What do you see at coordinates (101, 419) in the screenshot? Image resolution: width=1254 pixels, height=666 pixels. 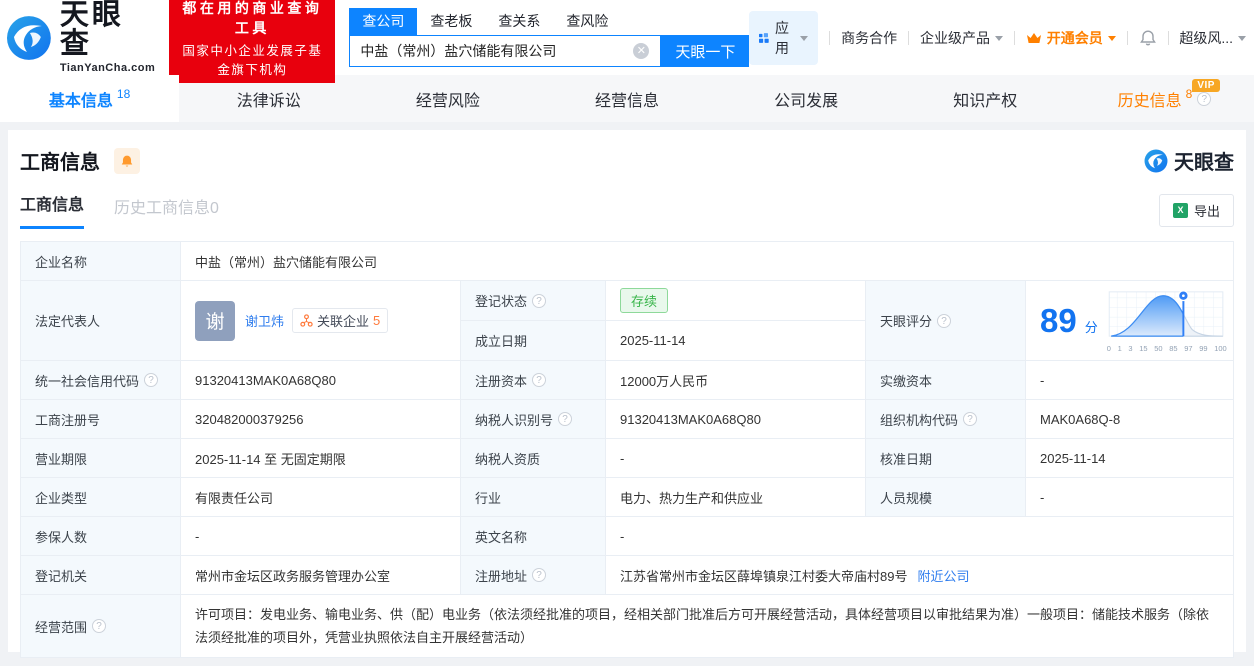 I see `field-label-reg-number: 工商注册号` at bounding box center [101, 419].